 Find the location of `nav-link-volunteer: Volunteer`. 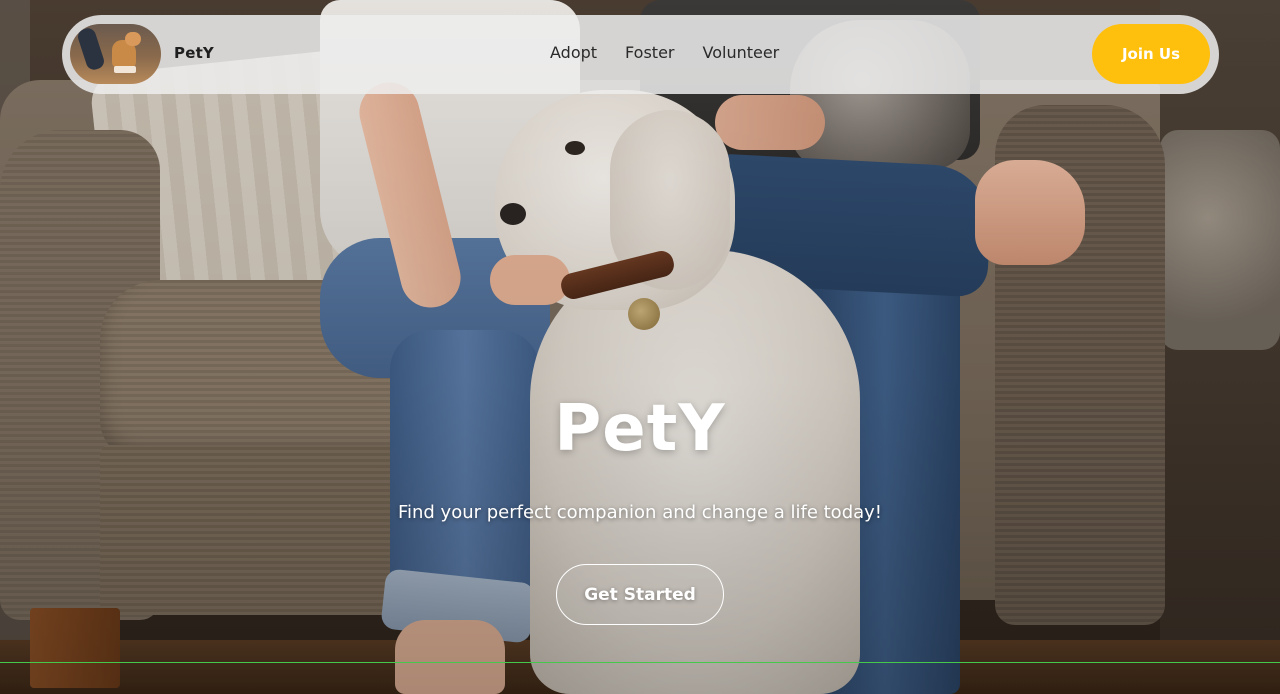

nav-link-volunteer: Volunteer is located at coordinates (741, 52).